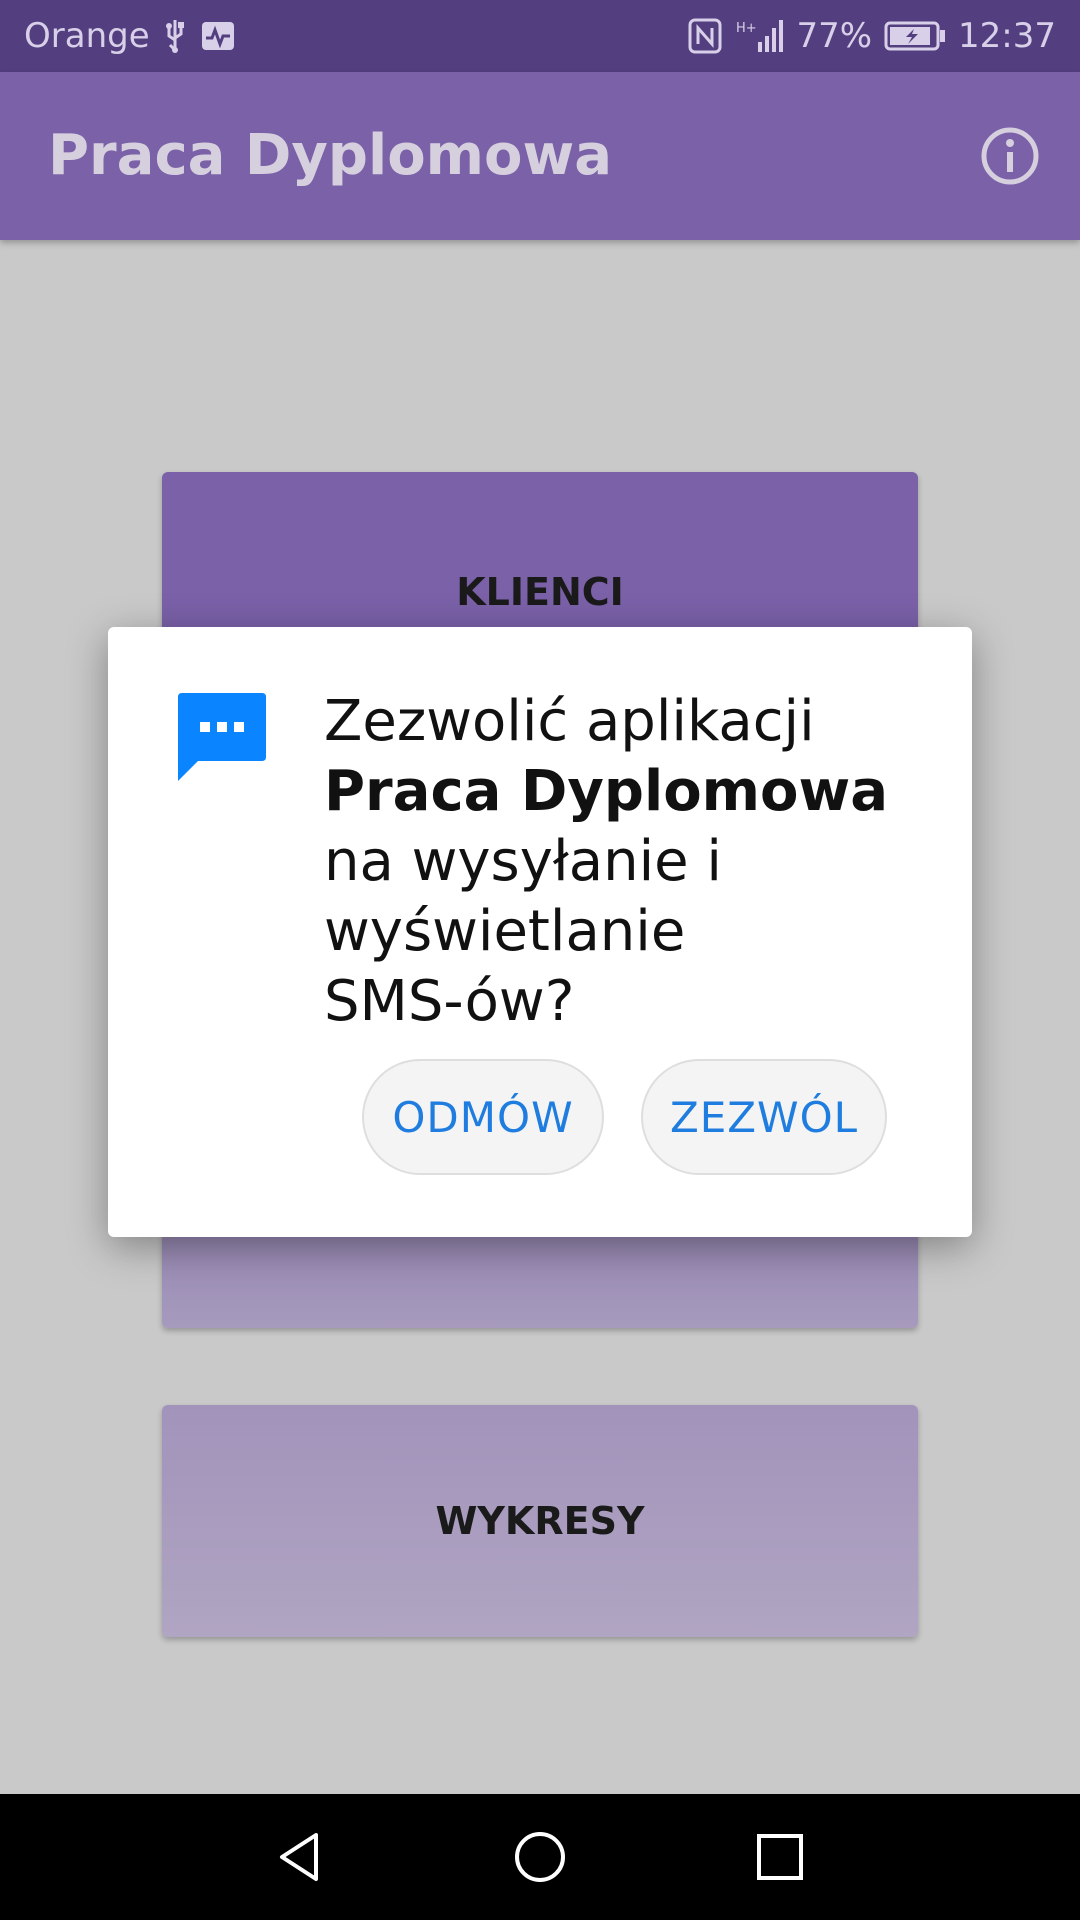 The image size is (1080, 1920). I want to click on home-icon, so click(540, 1857).